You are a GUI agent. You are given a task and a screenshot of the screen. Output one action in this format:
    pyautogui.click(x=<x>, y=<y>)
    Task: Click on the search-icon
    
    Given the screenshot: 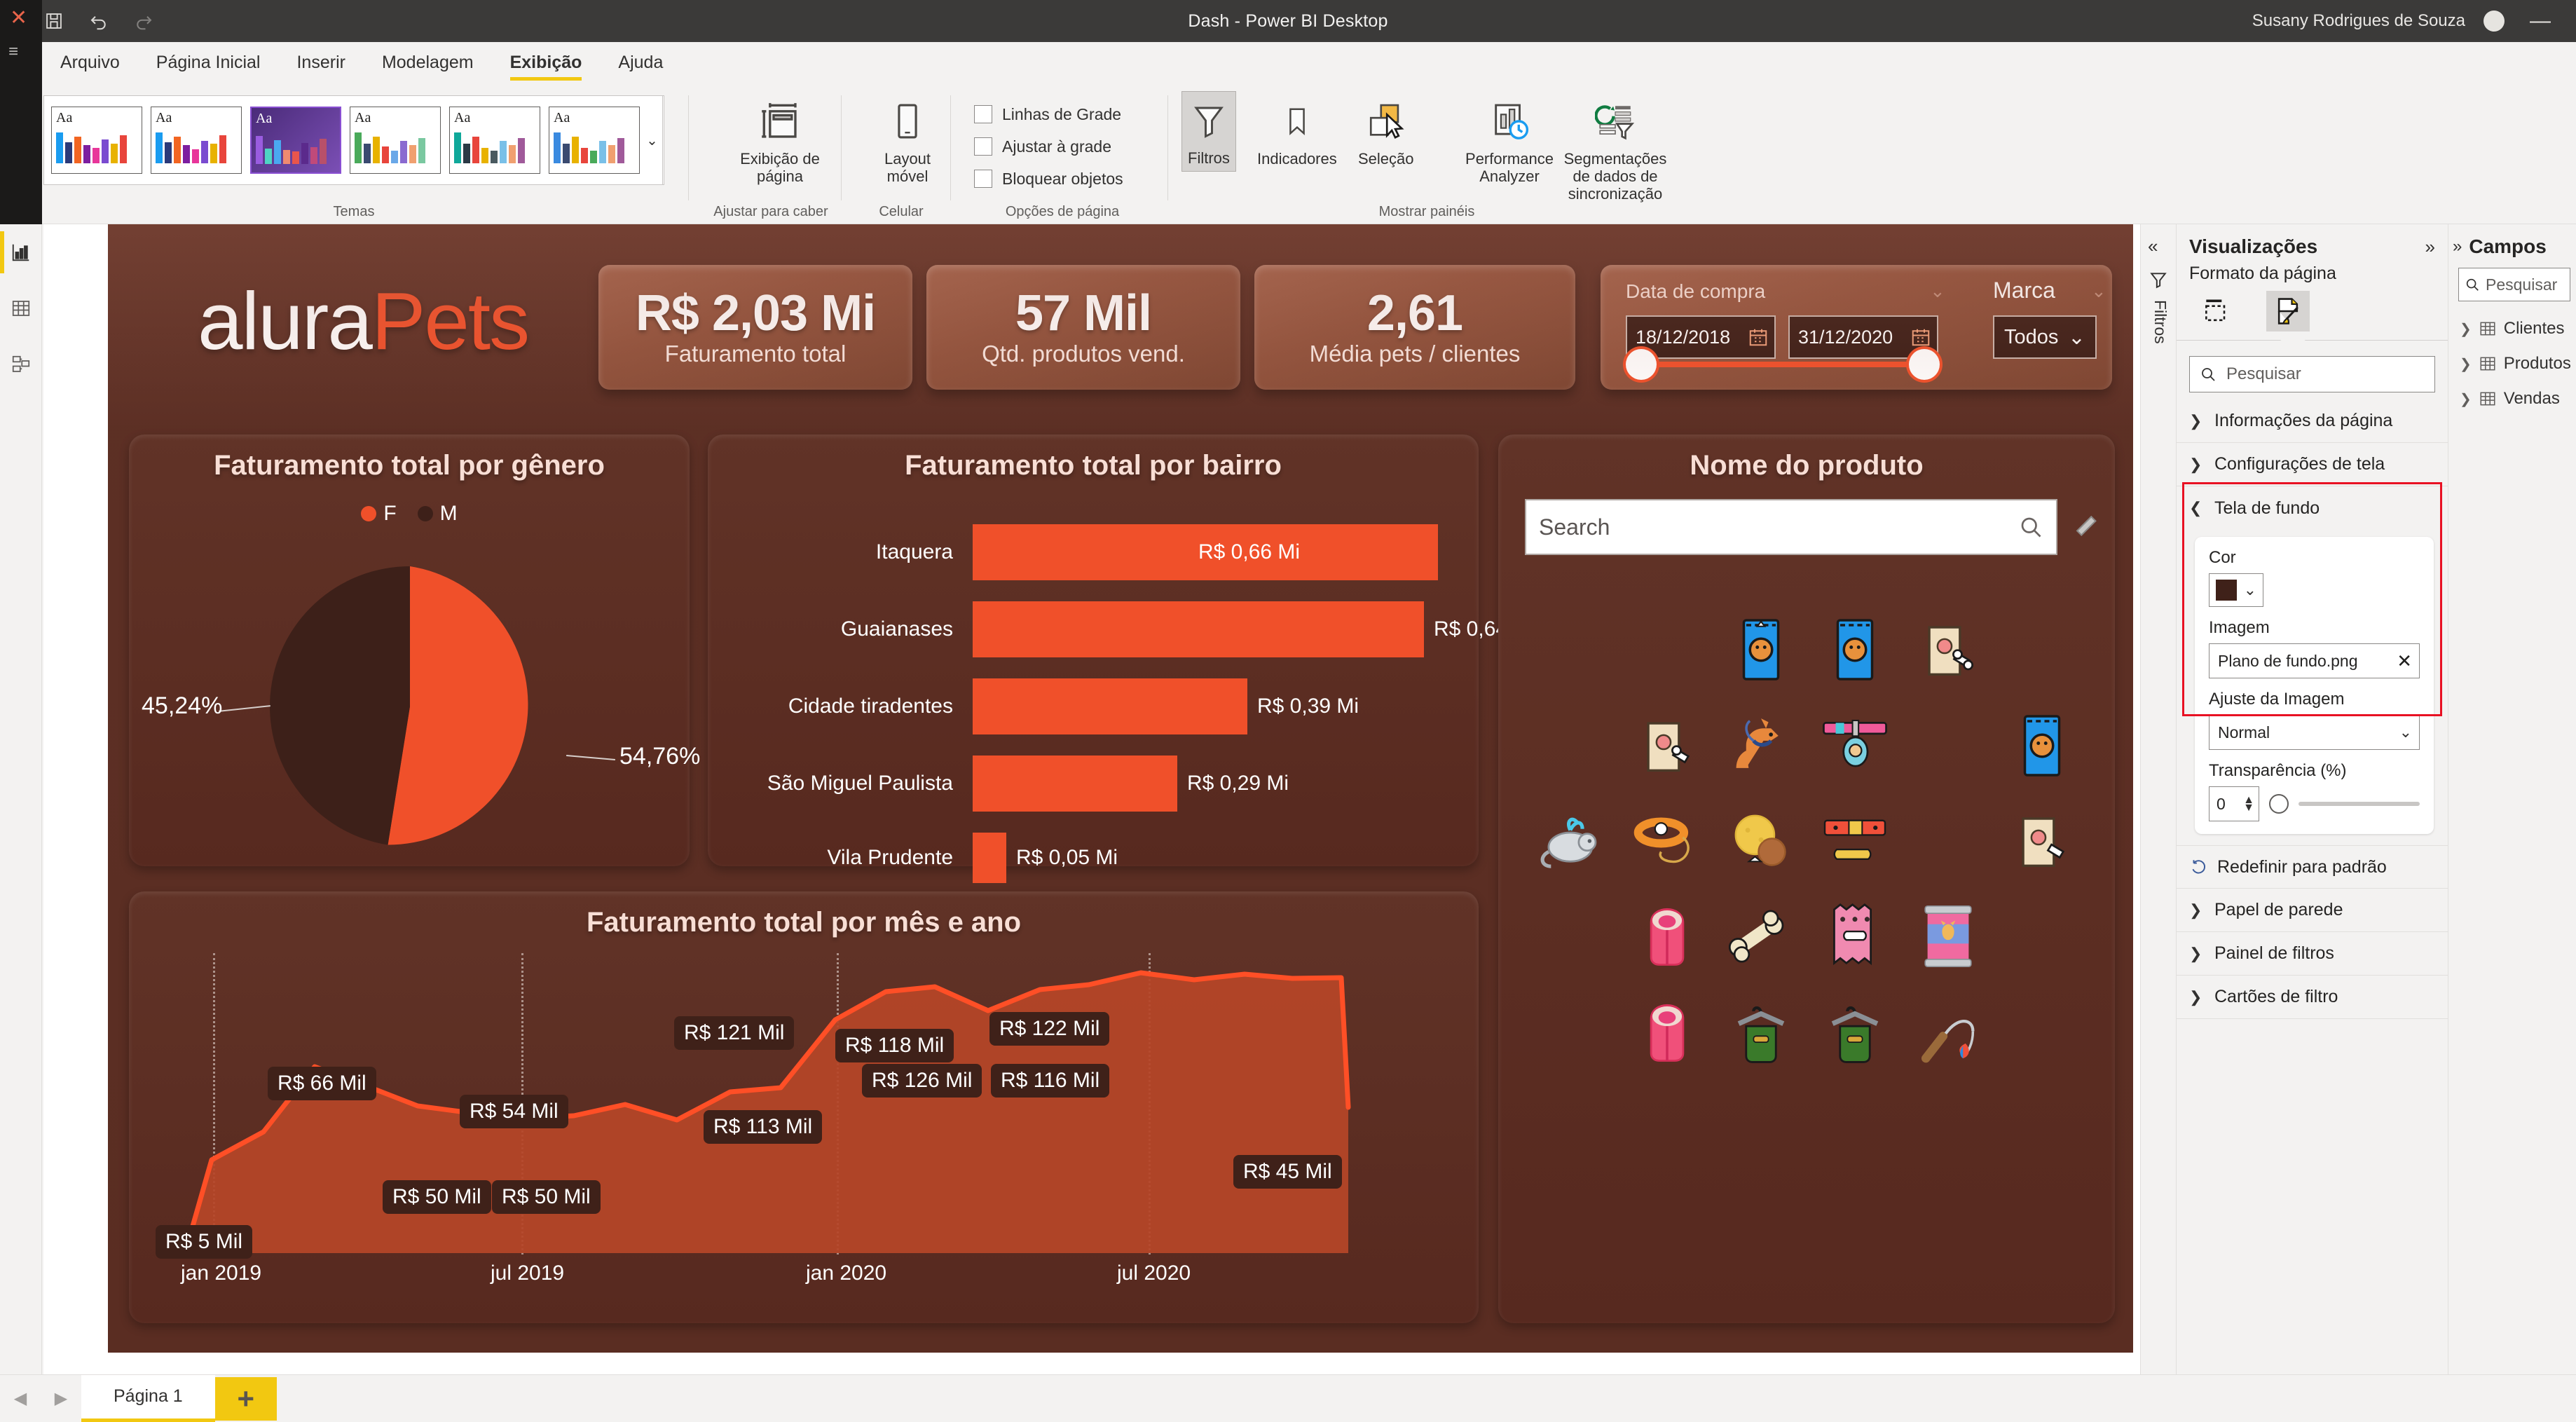 What is the action you would take?
    pyautogui.click(x=2031, y=527)
    